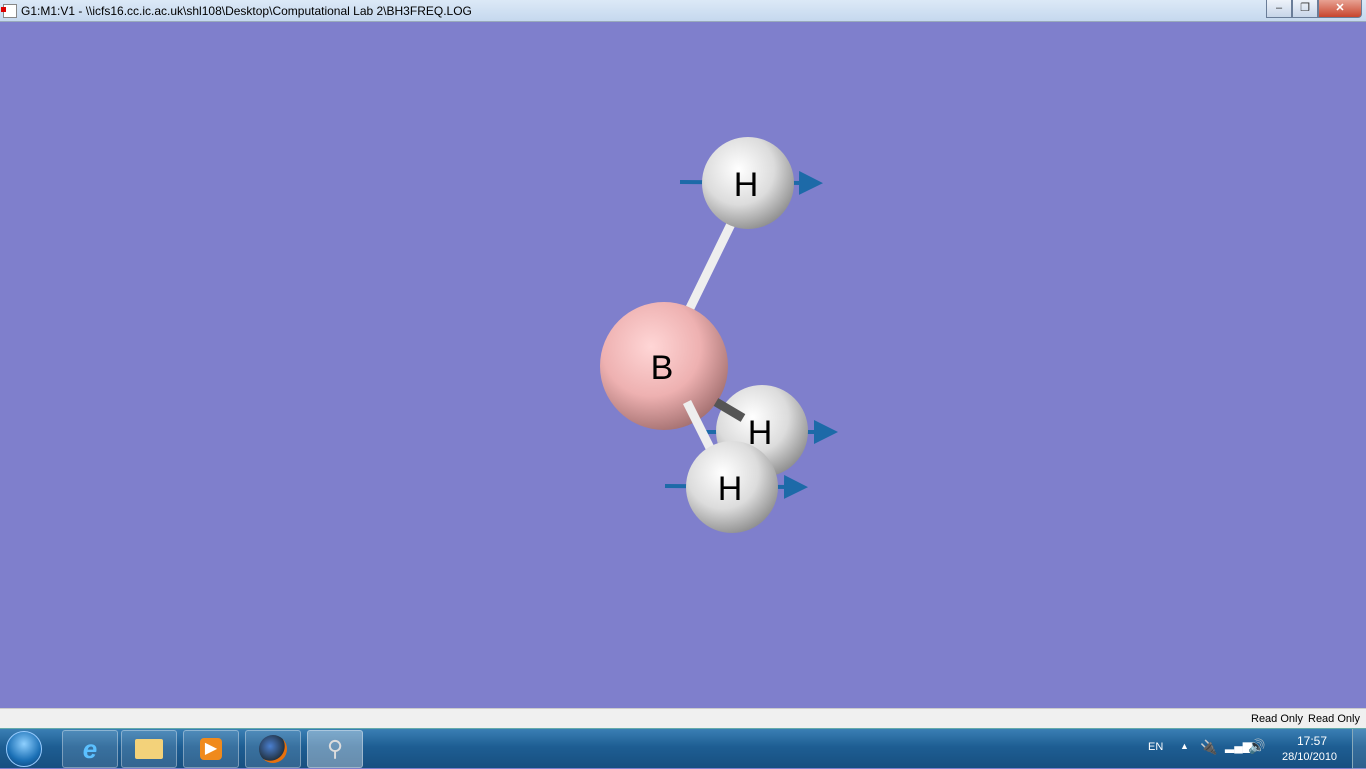 Image resolution: width=1366 pixels, height=769 pixels. Describe the element at coordinates (1208, 747) in the screenshot. I see `power-icon: 🔌` at that location.